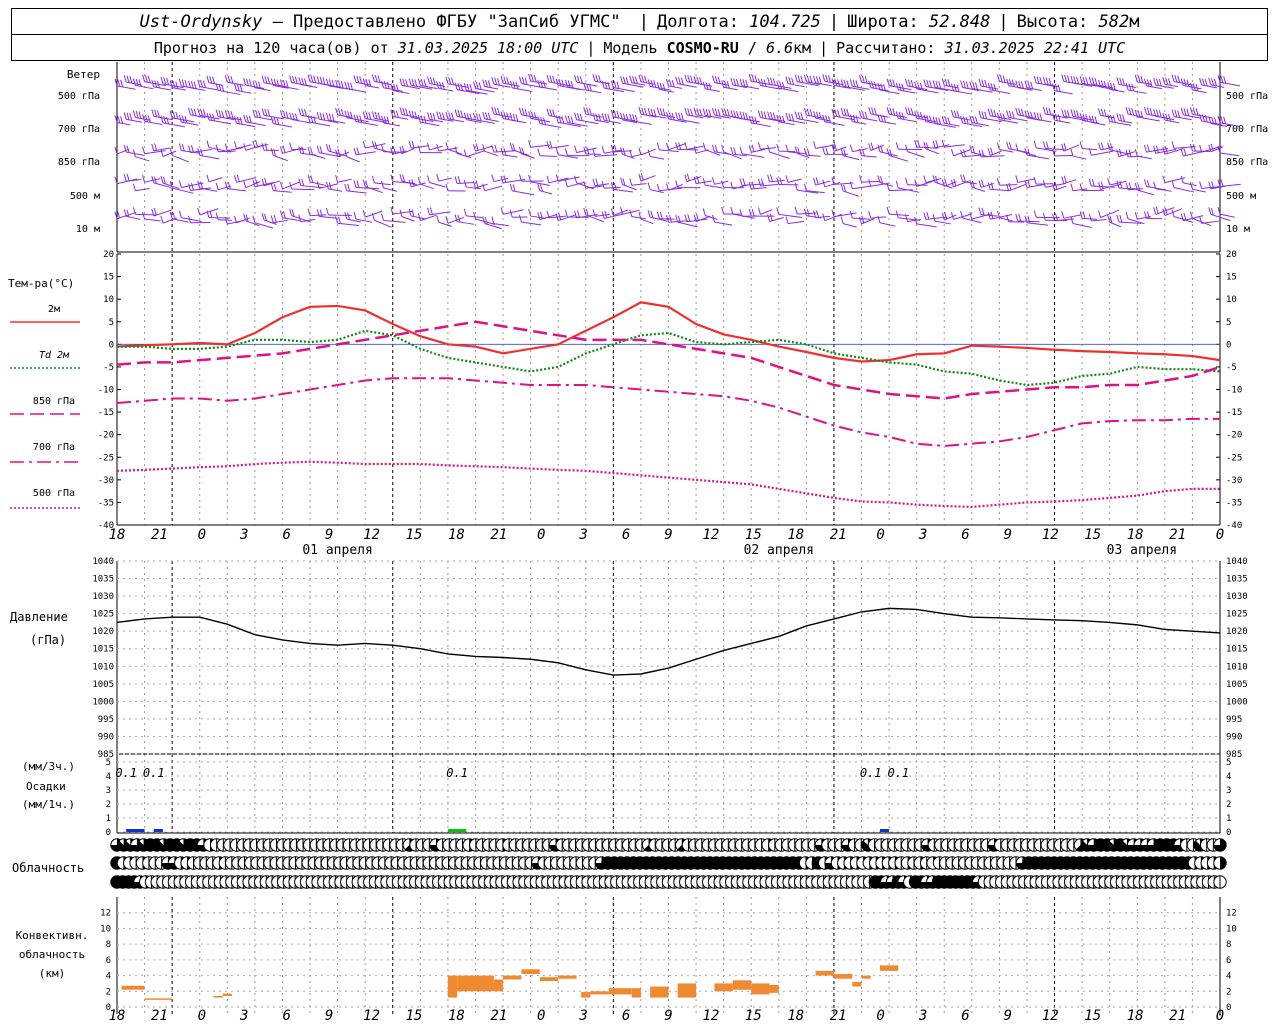 The height and width of the screenshot is (1024, 1280). Describe the element at coordinates (880, 1016) in the screenshot. I see `time-tick-label: 0` at that location.